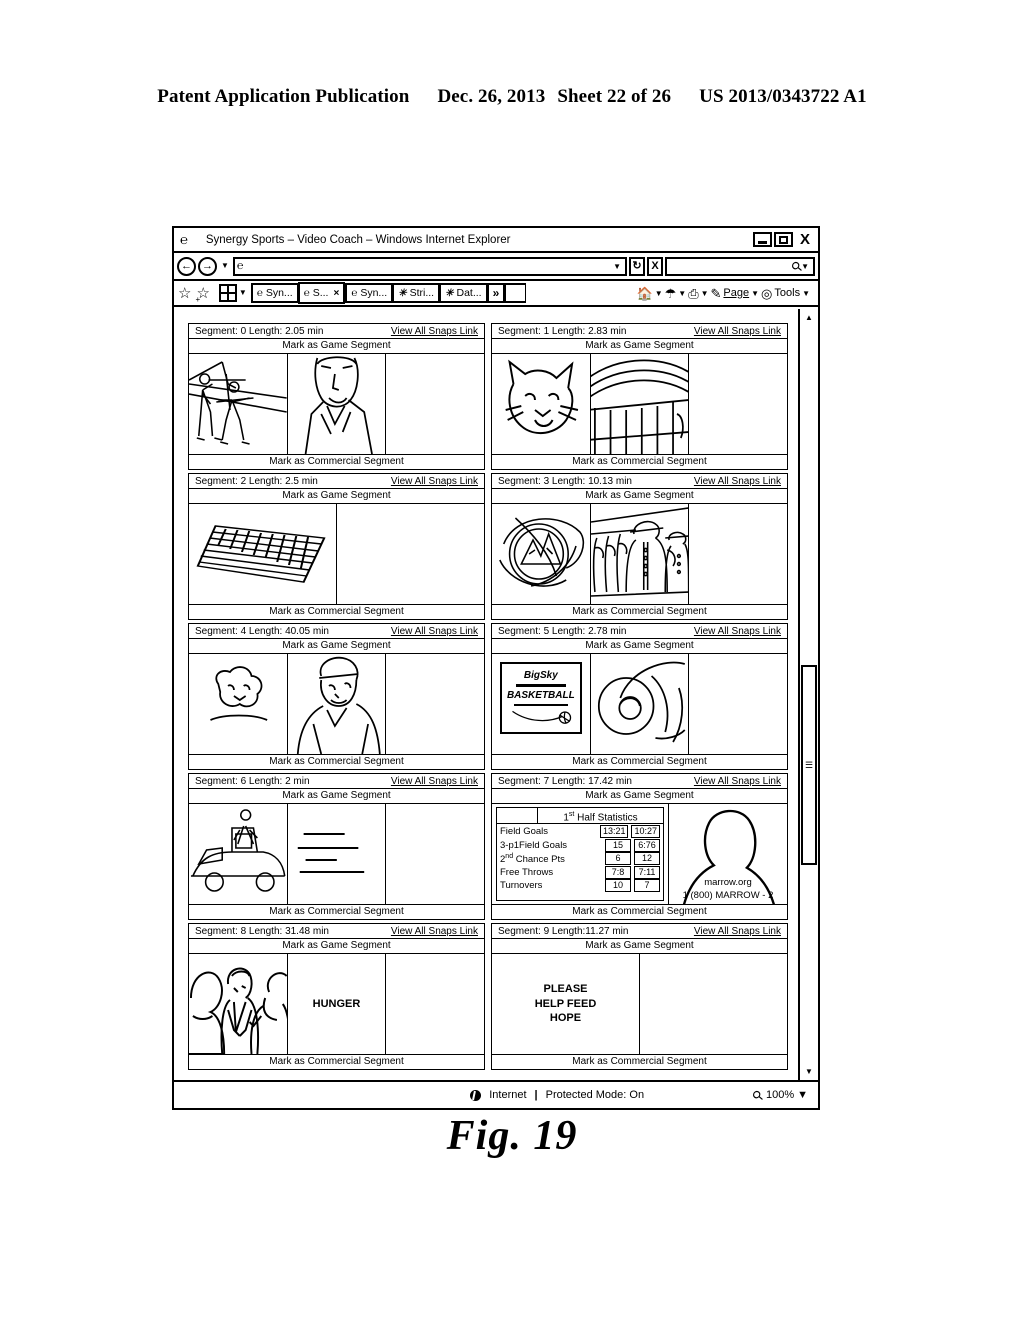  What do you see at coordinates (640, 404) in the screenshot?
I see `thumbnail-stadium-arch` at bounding box center [640, 404].